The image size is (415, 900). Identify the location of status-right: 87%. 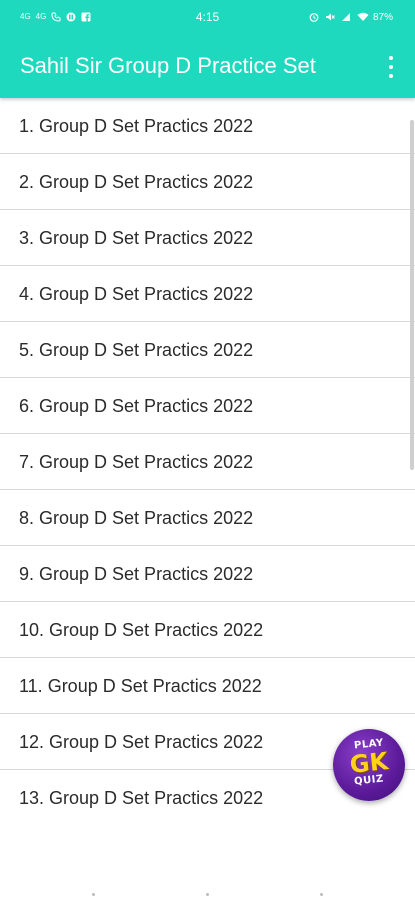
(351, 17).